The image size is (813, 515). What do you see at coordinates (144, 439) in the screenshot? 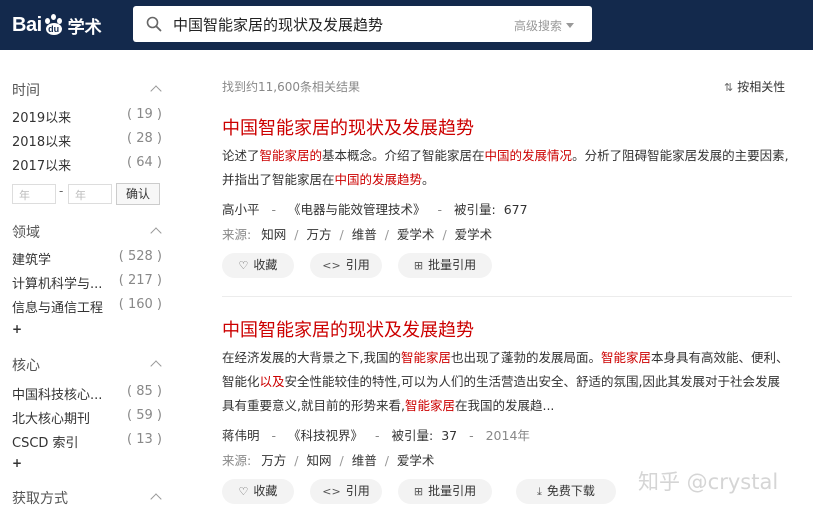
I see `filter-count: ( 13 )` at bounding box center [144, 439].